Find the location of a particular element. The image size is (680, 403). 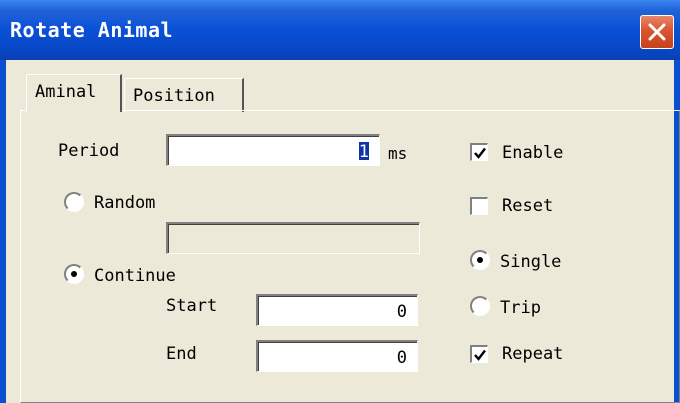

close-button is located at coordinates (657, 32).